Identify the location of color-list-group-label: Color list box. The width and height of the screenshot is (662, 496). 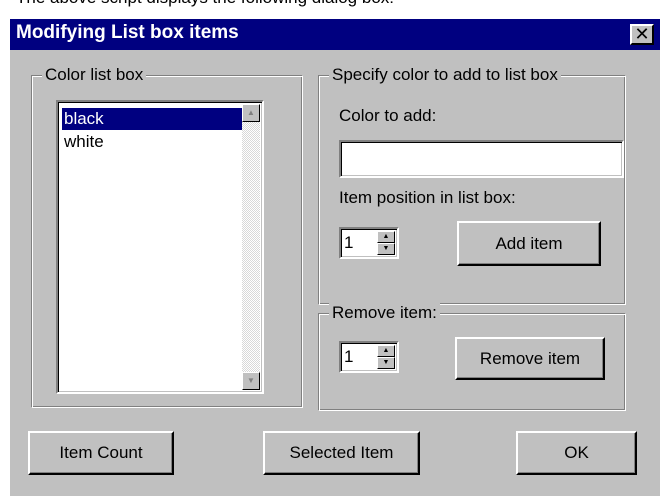
(94, 75).